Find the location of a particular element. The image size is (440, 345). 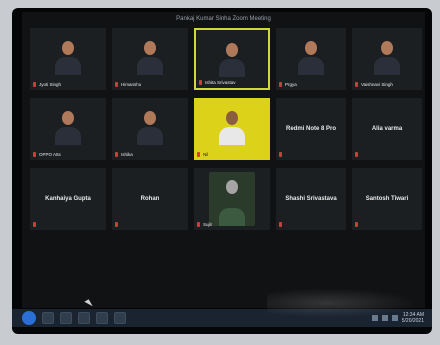

participant-tile: Ishika is located at coordinates (150, 129).